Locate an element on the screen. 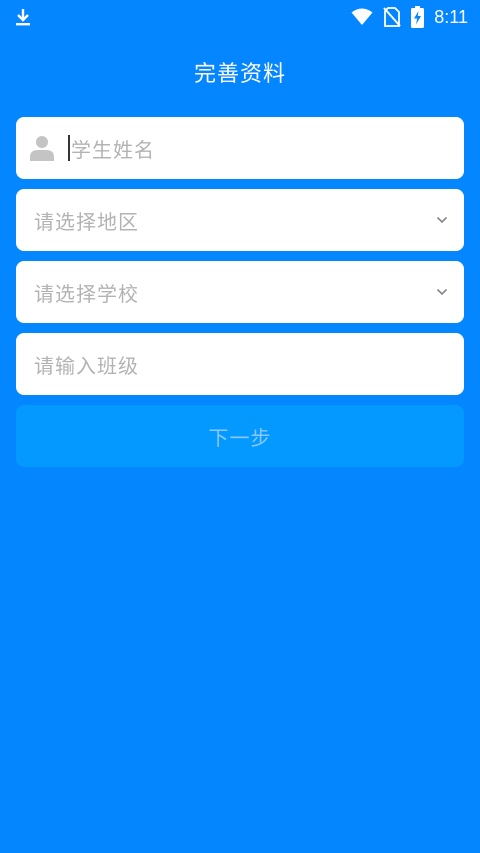 This screenshot has width=480, height=853. wifi-icon is located at coordinates (362, 17).